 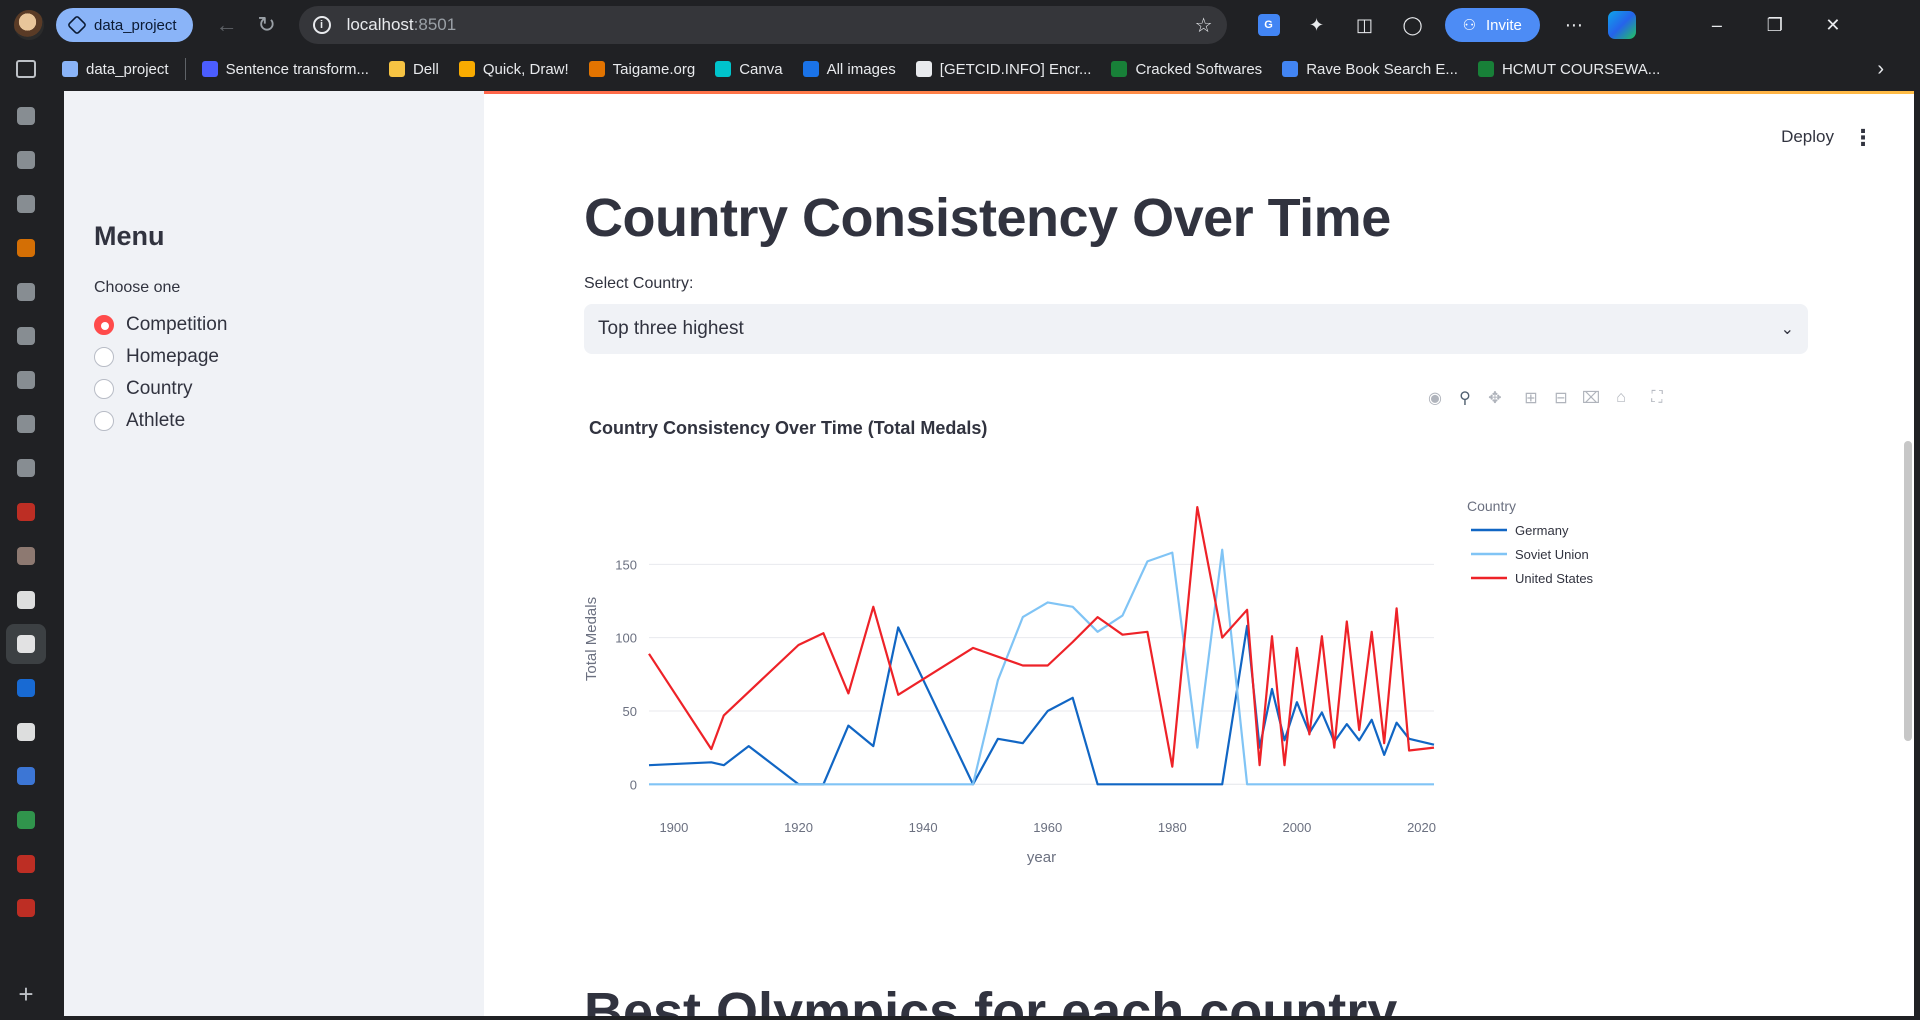 I want to click on bookmark-item: Dell, so click(x=414, y=69).